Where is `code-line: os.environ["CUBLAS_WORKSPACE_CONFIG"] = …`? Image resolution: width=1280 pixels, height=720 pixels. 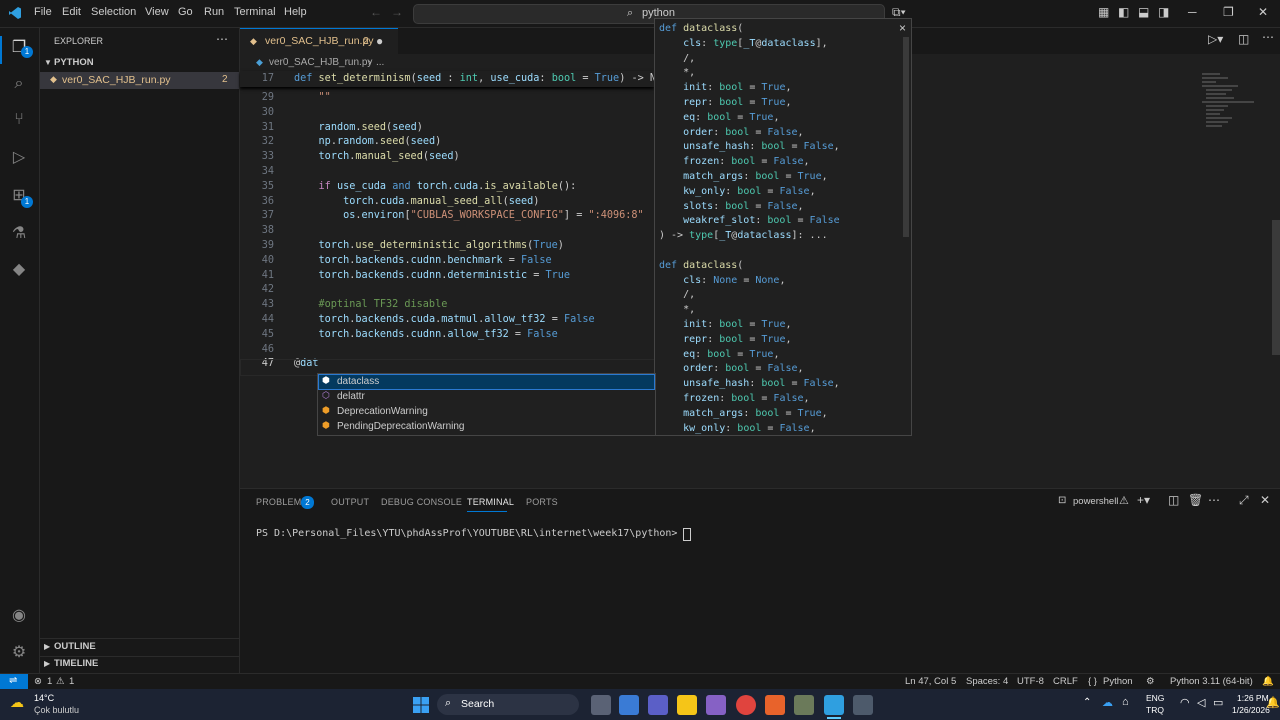
code-line: os.environ["CUBLAS_WORKSPACE_CONFIG"] = … is located at coordinates (469, 215).